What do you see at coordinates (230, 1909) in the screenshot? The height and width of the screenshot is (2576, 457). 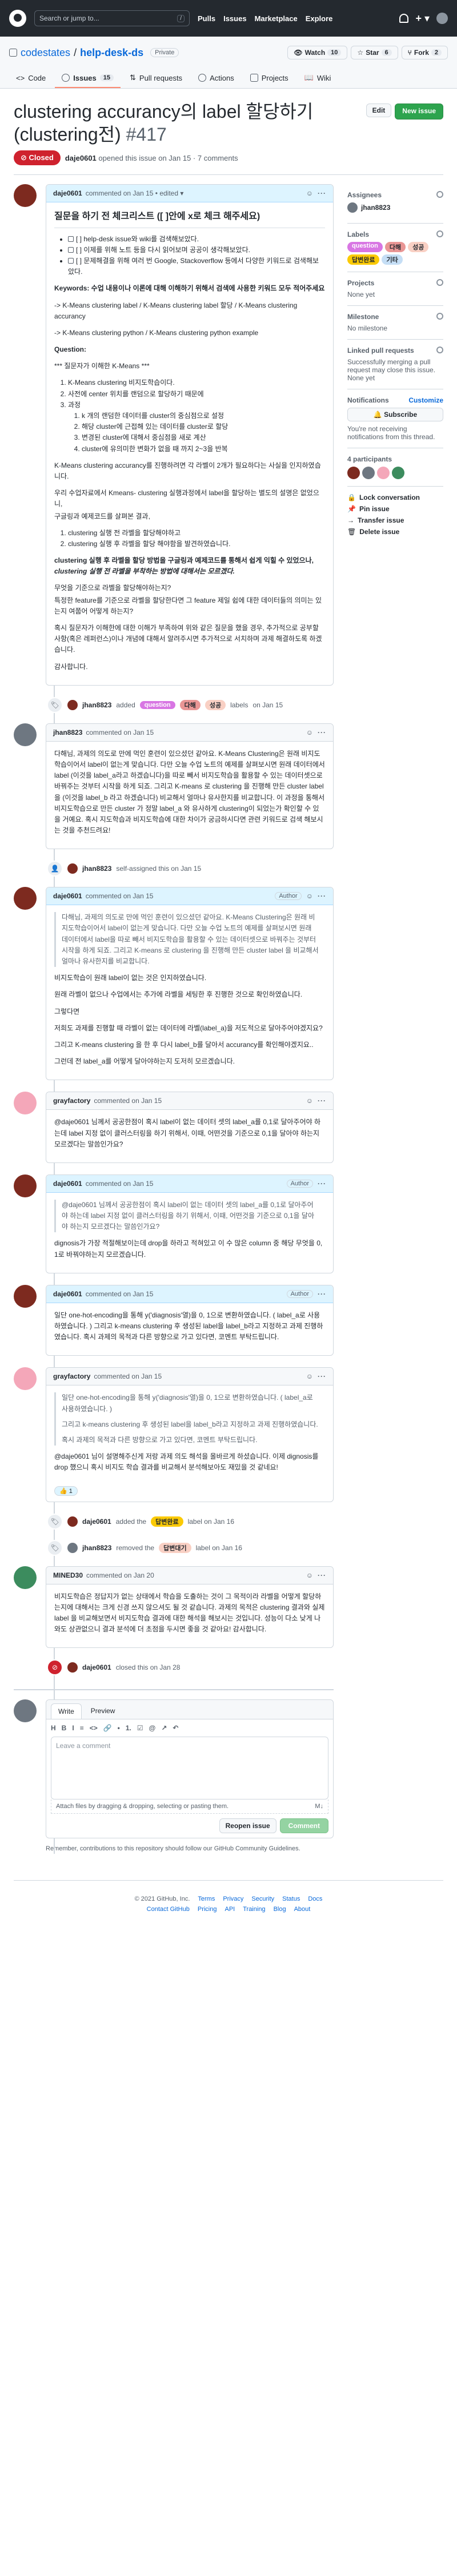 I see `footer-link-api: API` at bounding box center [230, 1909].